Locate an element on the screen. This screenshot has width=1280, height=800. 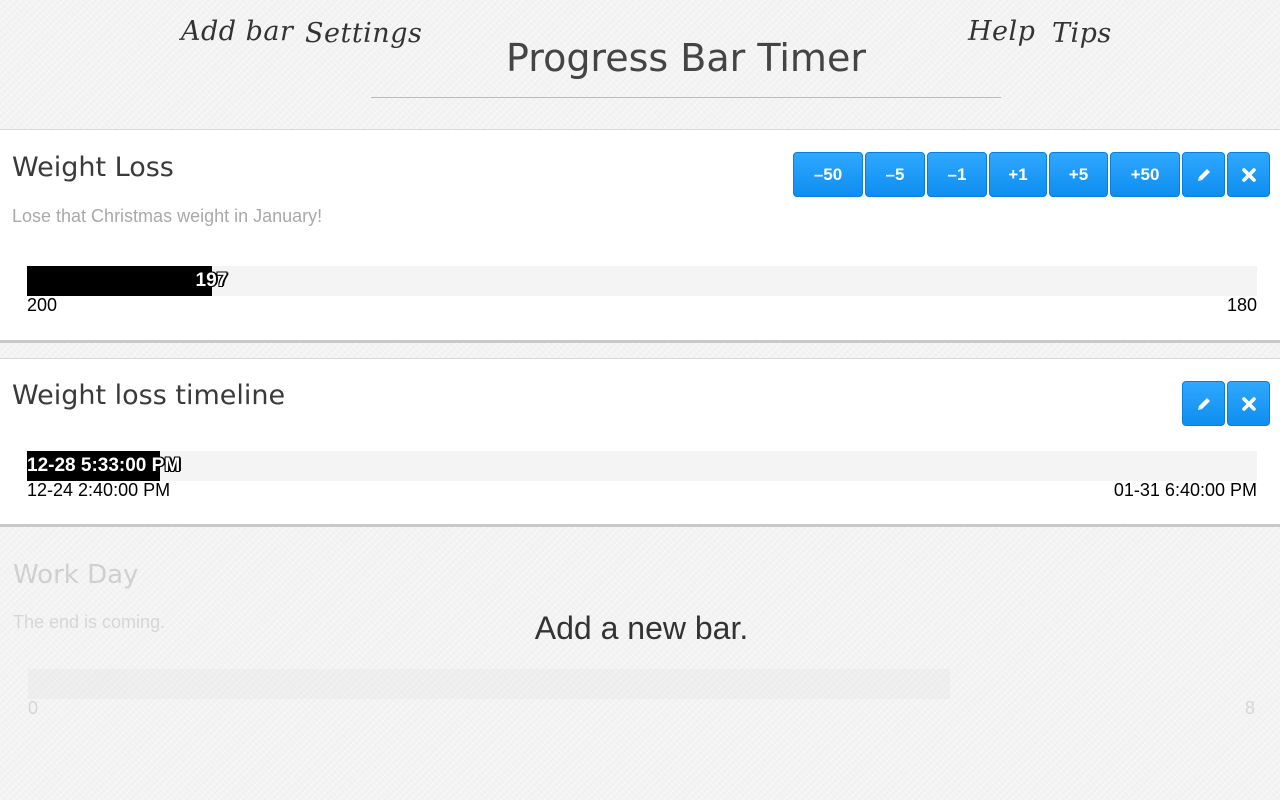
bar-description: Lose that Christmas weight in January! is located at coordinates (167, 216).